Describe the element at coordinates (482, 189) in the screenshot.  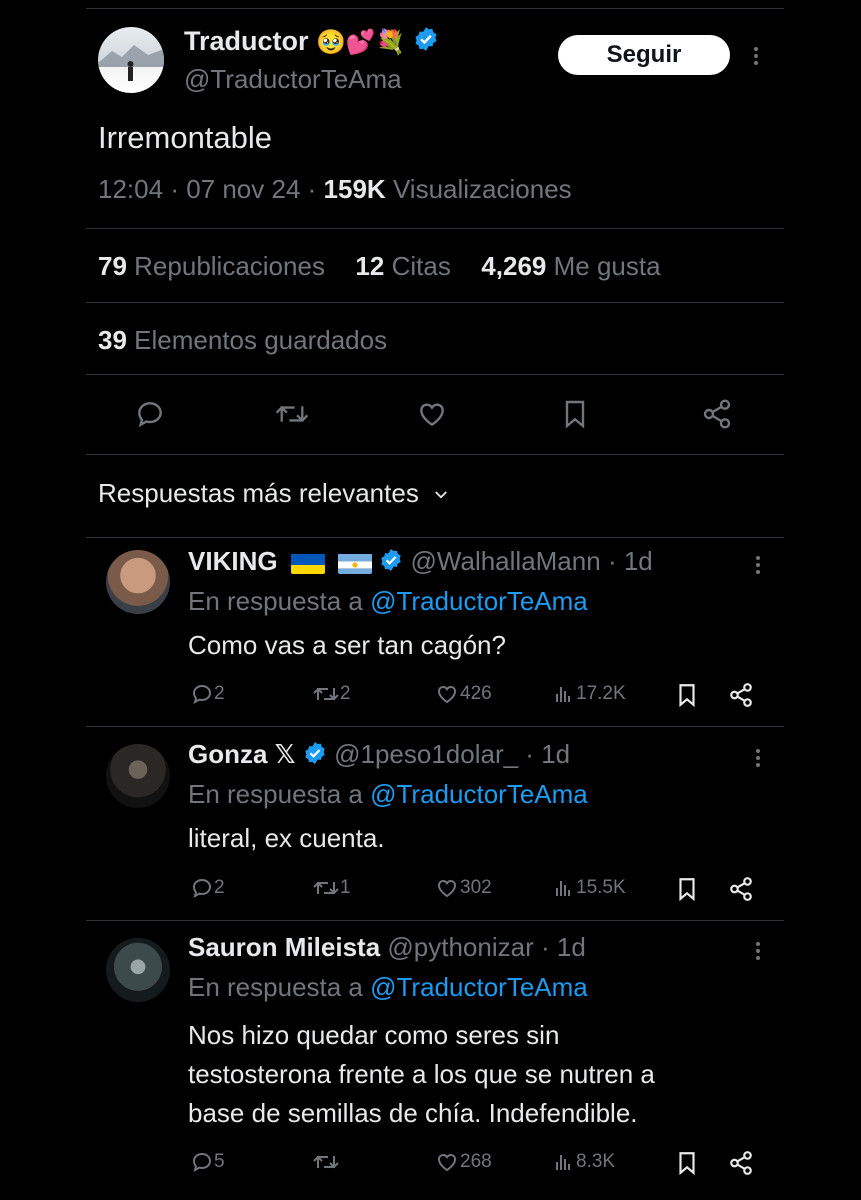
I see `views-label: Visualizaciones` at that location.